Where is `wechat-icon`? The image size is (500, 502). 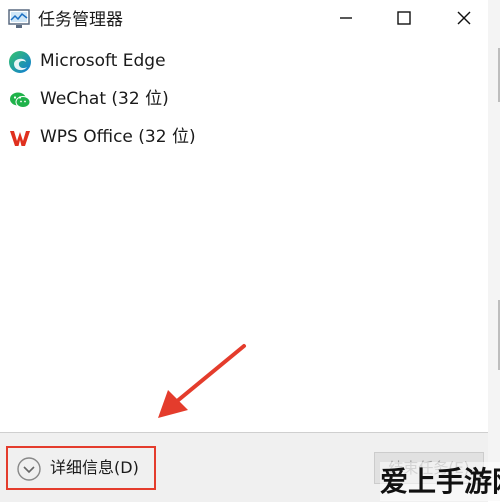
wechat-icon is located at coordinates (20, 100).